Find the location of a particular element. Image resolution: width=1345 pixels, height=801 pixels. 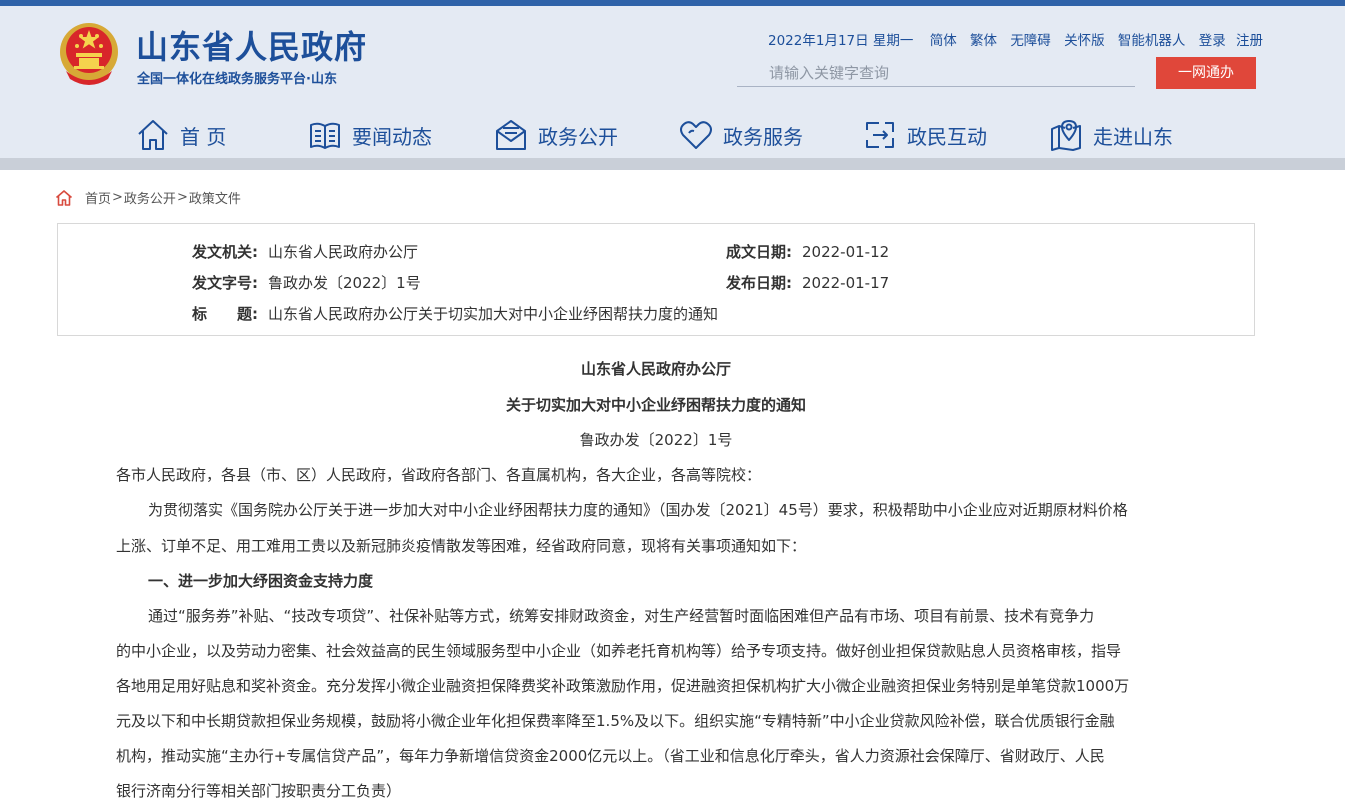

nav-label: 政务公开 is located at coordinates (578, 136).